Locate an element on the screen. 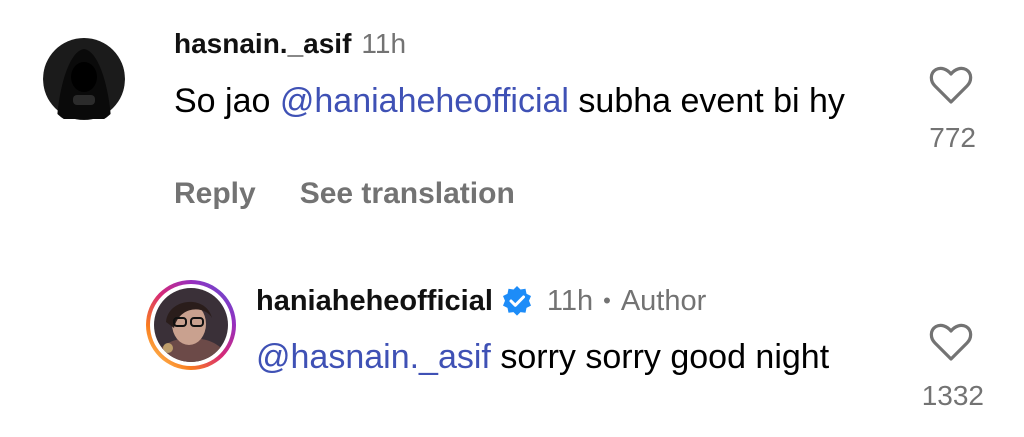 The width and height of the screenshot is (1024, 437). verified-badge-icon is located at coordinates (517, 301).